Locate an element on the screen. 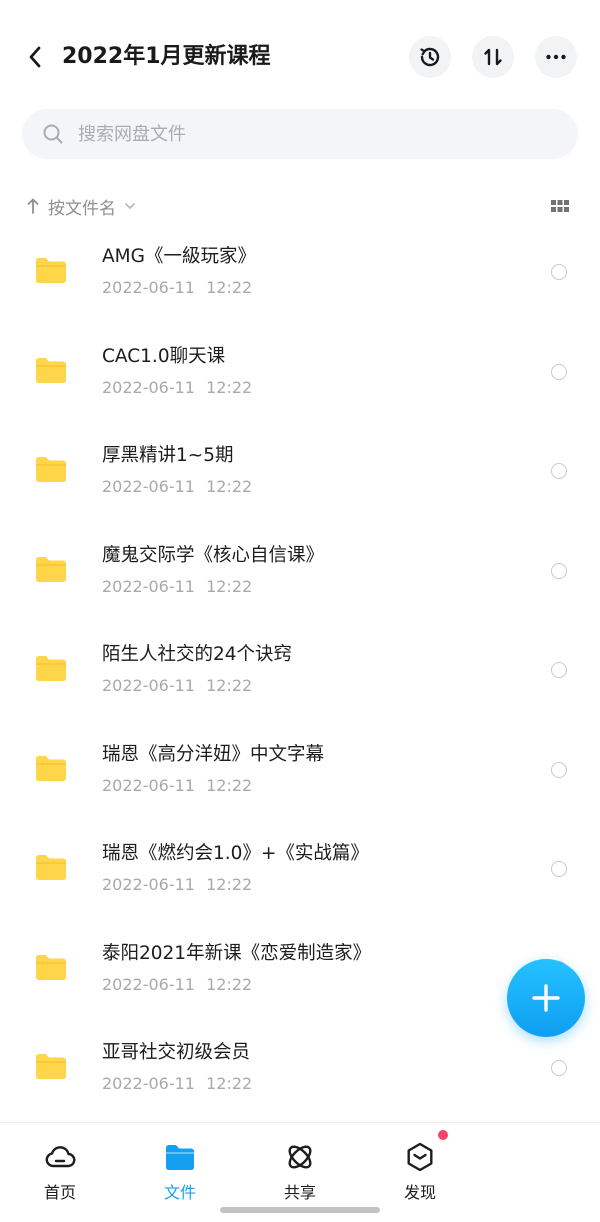 The image size is (600, 1222). home-indicator is located at coordinates (300, 1210).